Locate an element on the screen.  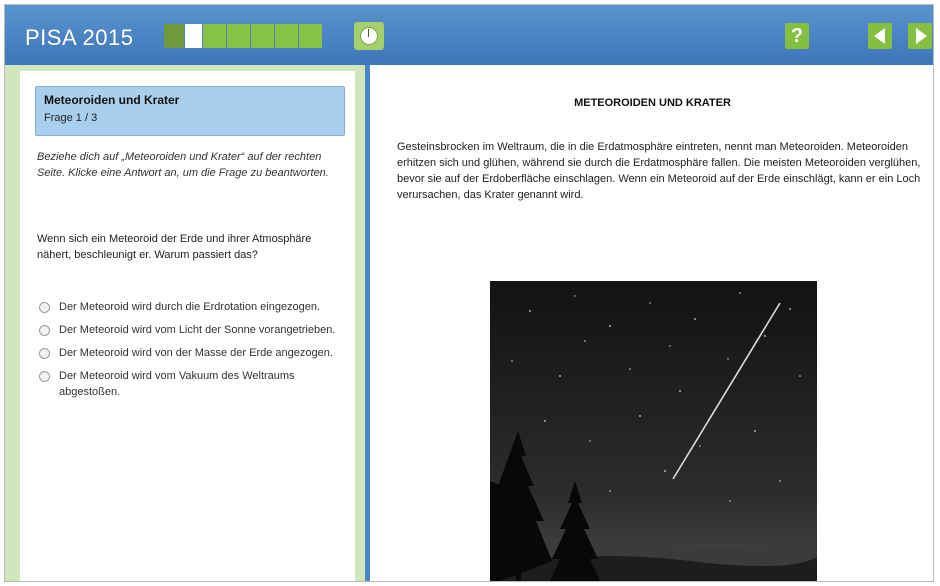
progress-segment-current is located at coordinates (193, 36).